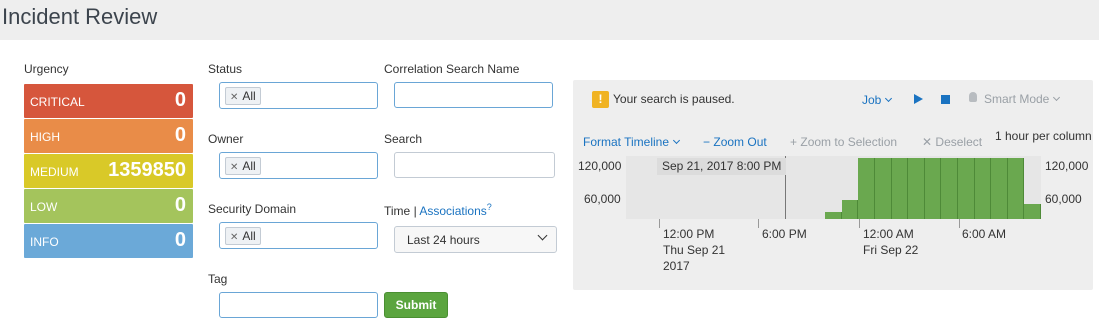 The image size is (1099, 329). Describe the element at coordinates (249, 166) in the screenshot. I see `owner-token-label: All` at that location.